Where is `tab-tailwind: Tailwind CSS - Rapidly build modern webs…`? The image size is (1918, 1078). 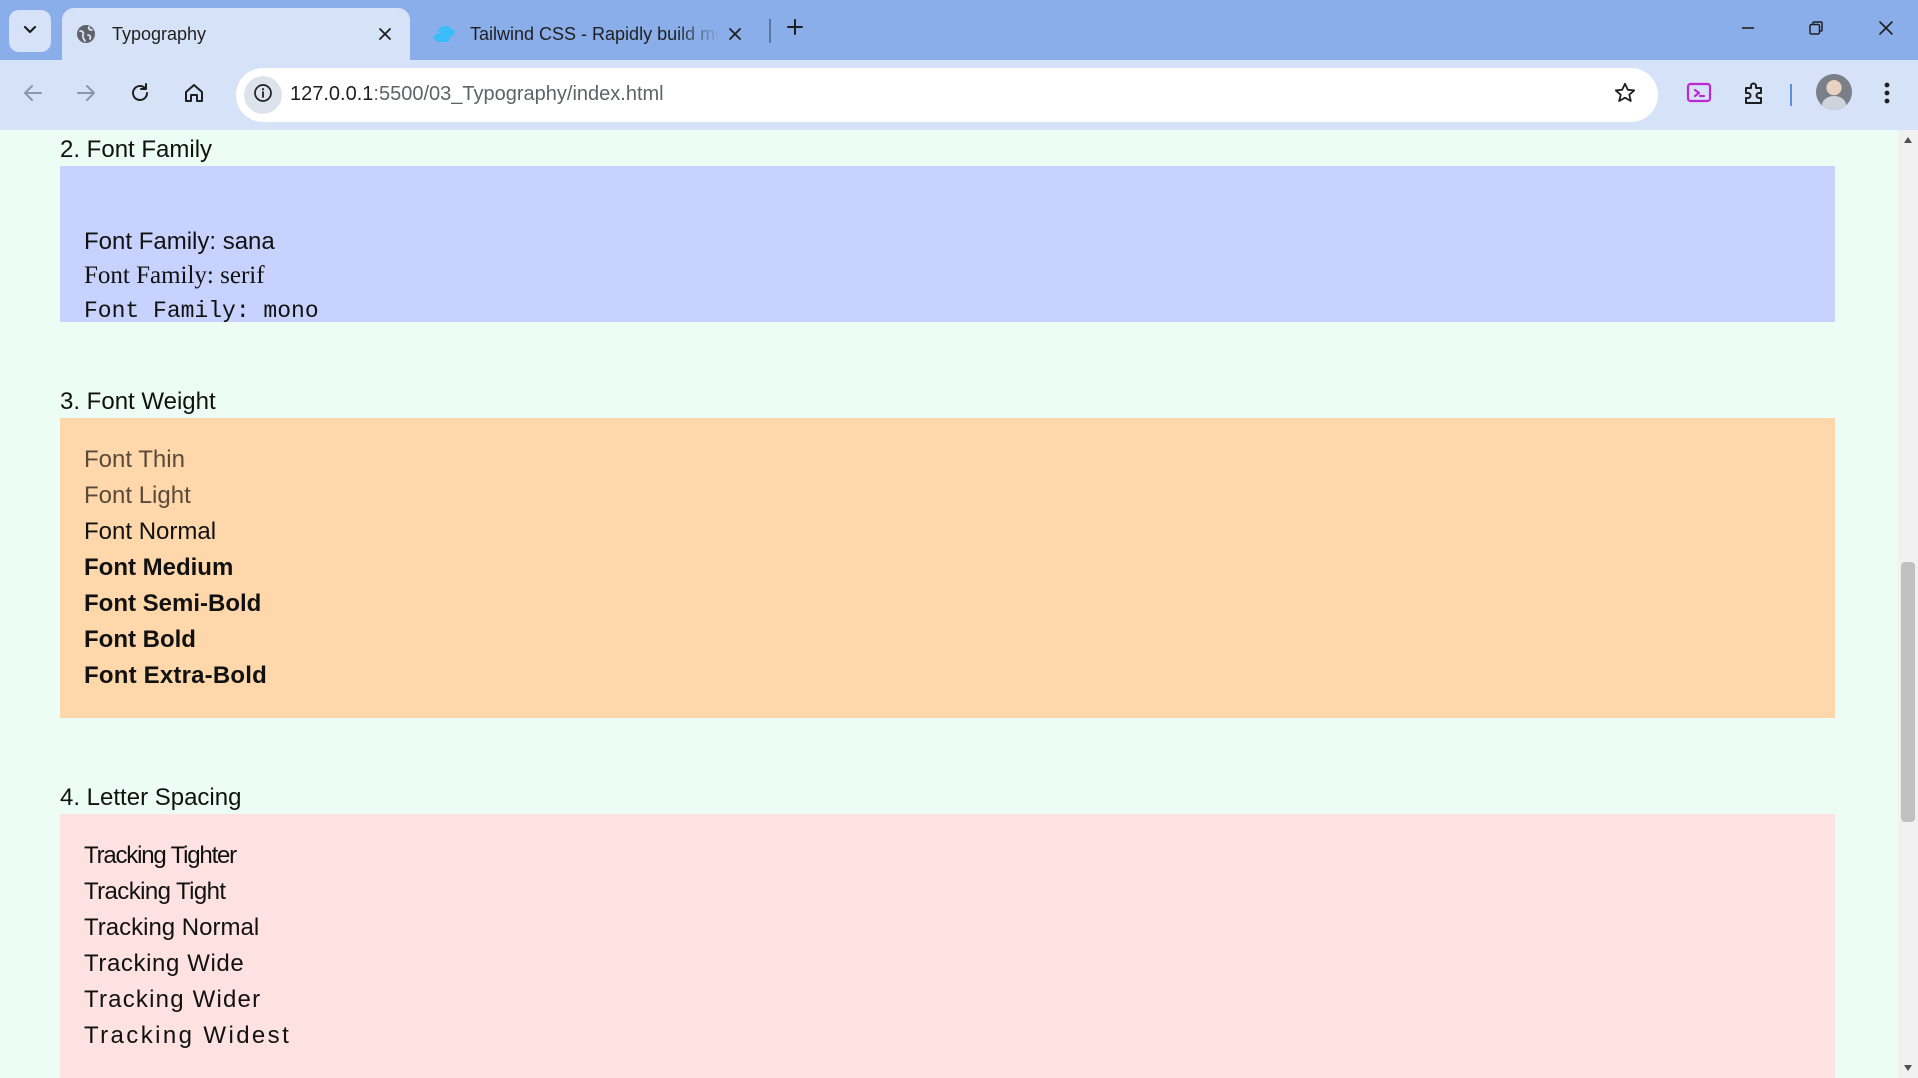 tab-tailwind: Tailwind CSS - Rapidly build modern webs… is located at coordinates (590, 34).